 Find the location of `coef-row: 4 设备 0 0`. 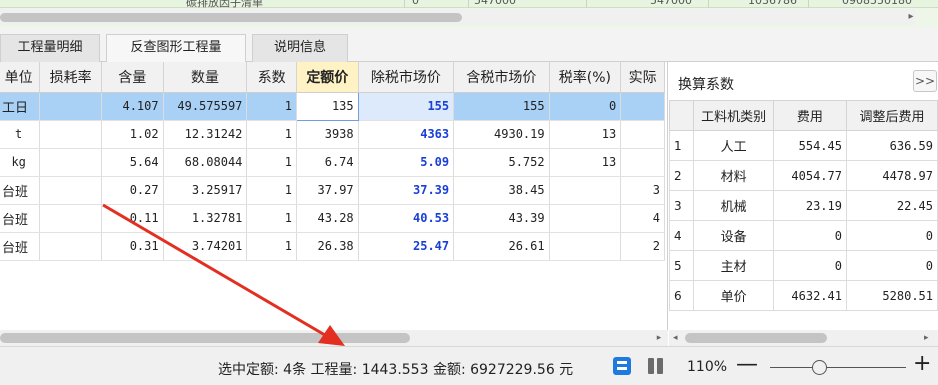

coef-row: 4 设备 0 0 is located at coordinates (803, 235).